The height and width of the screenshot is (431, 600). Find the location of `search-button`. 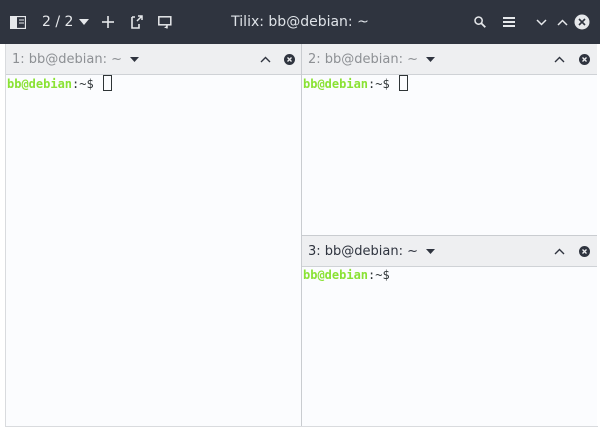

search-button is located at coordinates (480, 22).